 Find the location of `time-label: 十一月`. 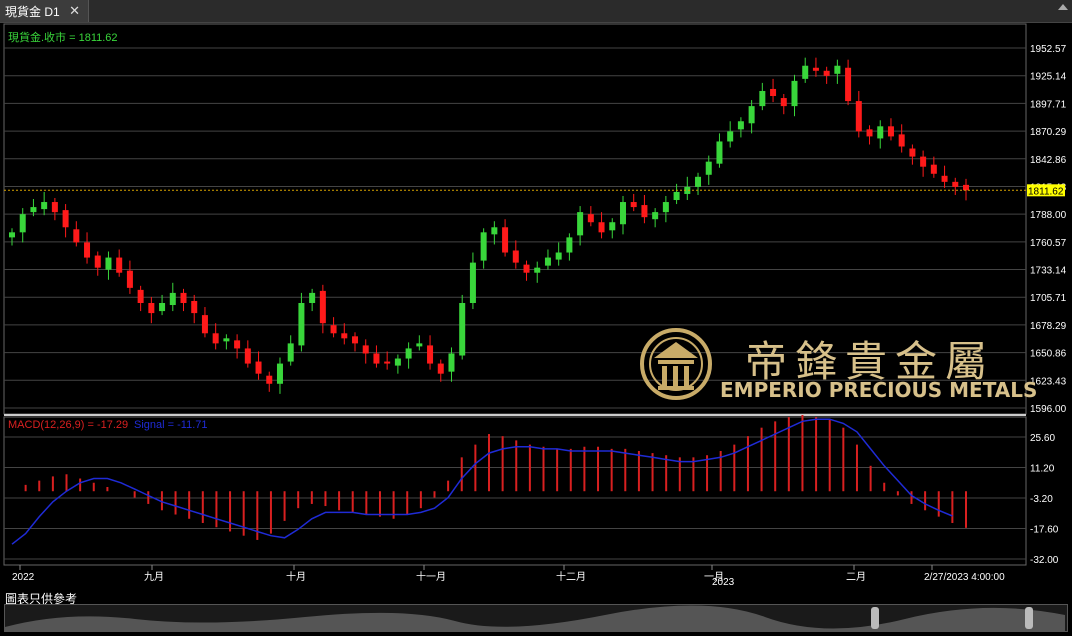

time-label: 十一月 is located at coordinates (431, 576).